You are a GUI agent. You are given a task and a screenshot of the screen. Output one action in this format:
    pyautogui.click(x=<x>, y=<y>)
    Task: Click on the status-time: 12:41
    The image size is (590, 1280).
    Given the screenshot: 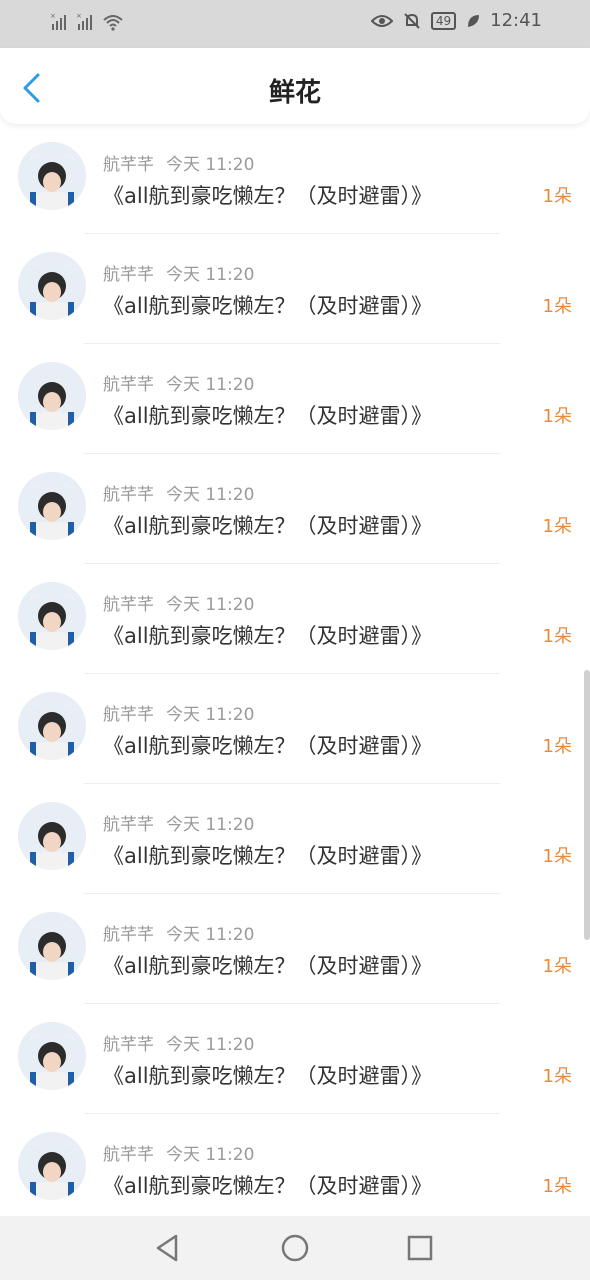 What is the action you would take?
    pyautogui.click(x=516, y=20)
    